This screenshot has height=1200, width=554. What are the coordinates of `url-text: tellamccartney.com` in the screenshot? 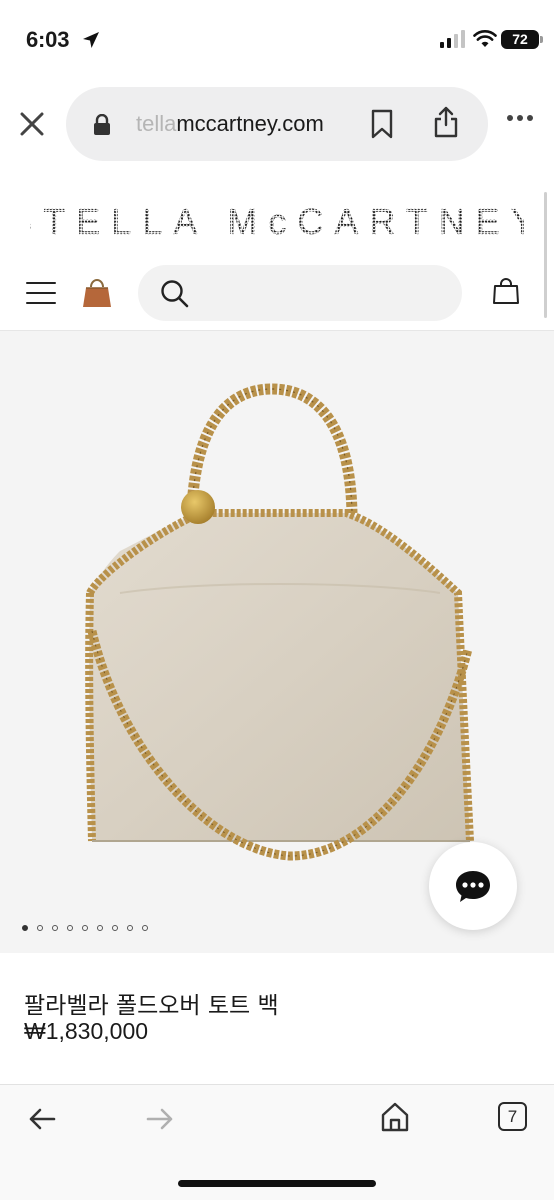 It's located at (230, 124).